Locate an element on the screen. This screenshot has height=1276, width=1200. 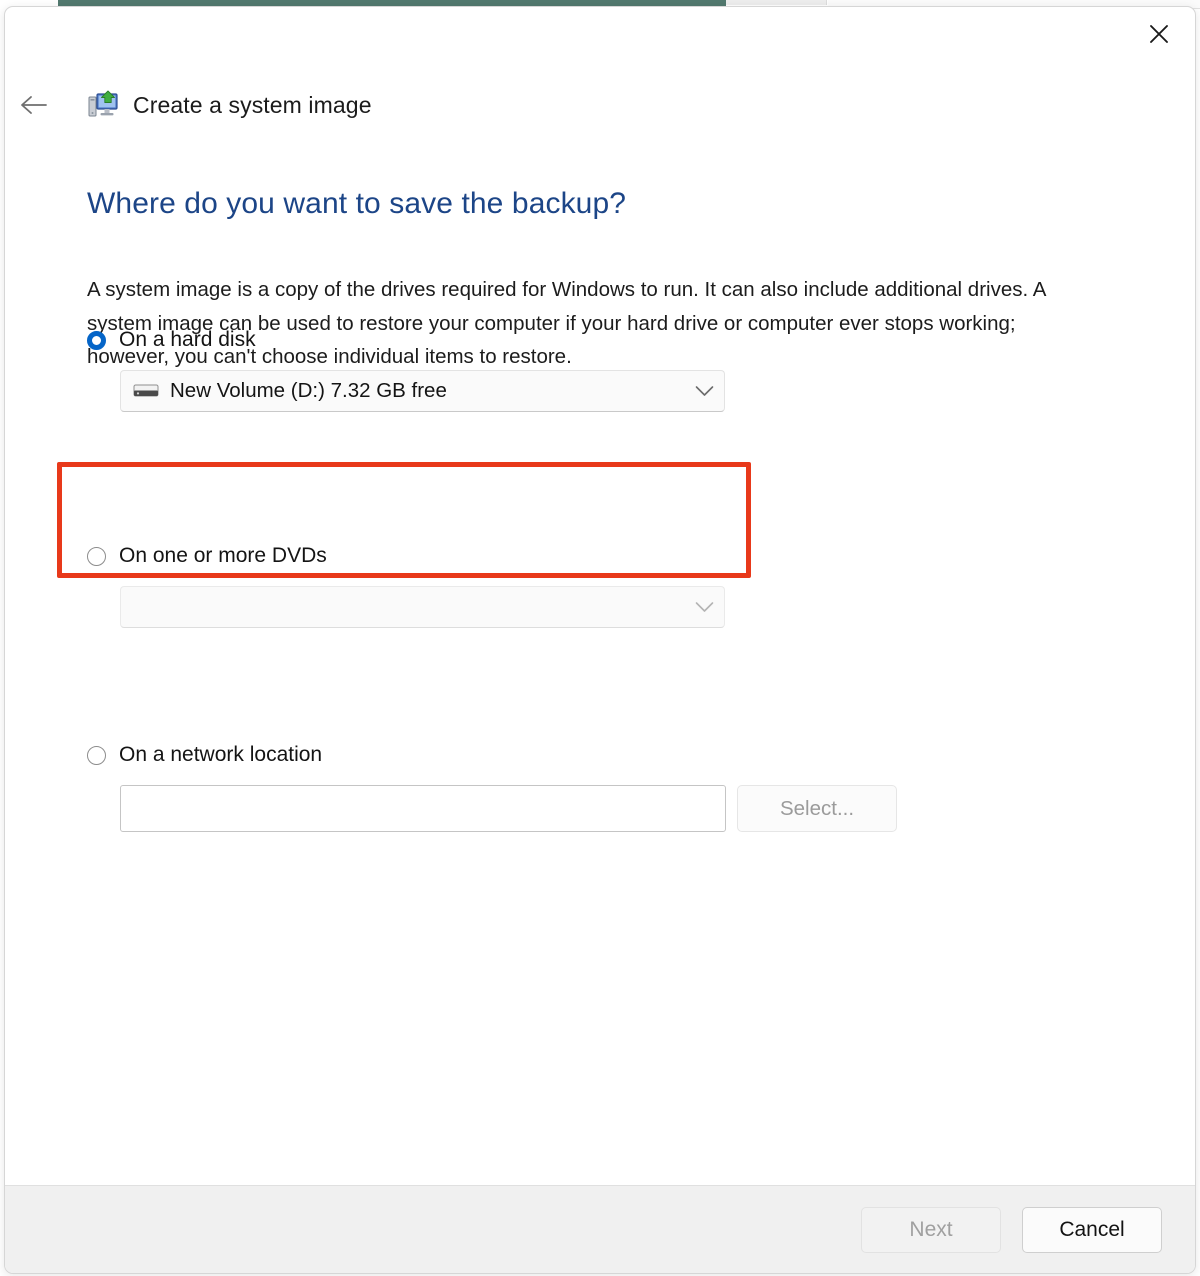
background-window-tabstrip is located at coordinates (776, 2).